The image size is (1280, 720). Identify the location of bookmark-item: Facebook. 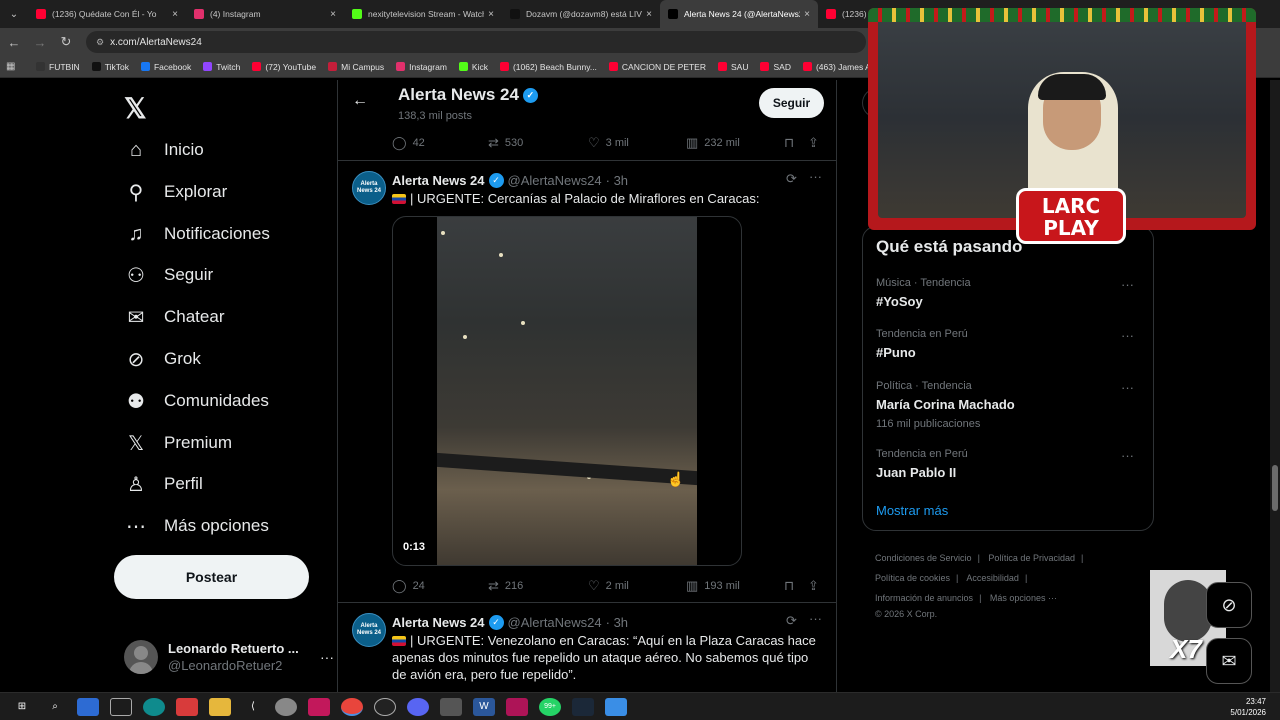
(165, 67).